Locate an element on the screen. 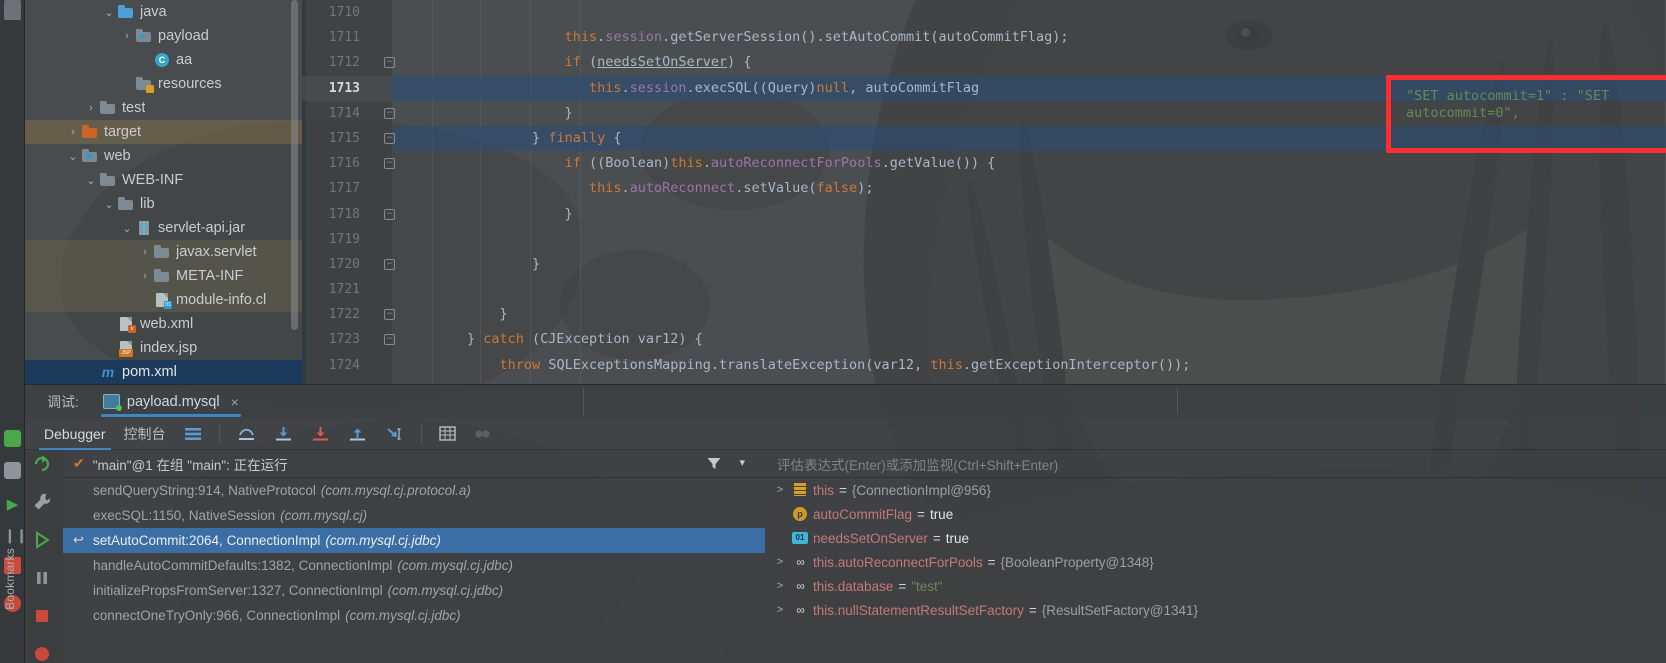 The height and width of the screenshot is (663, 1666). step-into-icon is located at coordinates (283, 434).